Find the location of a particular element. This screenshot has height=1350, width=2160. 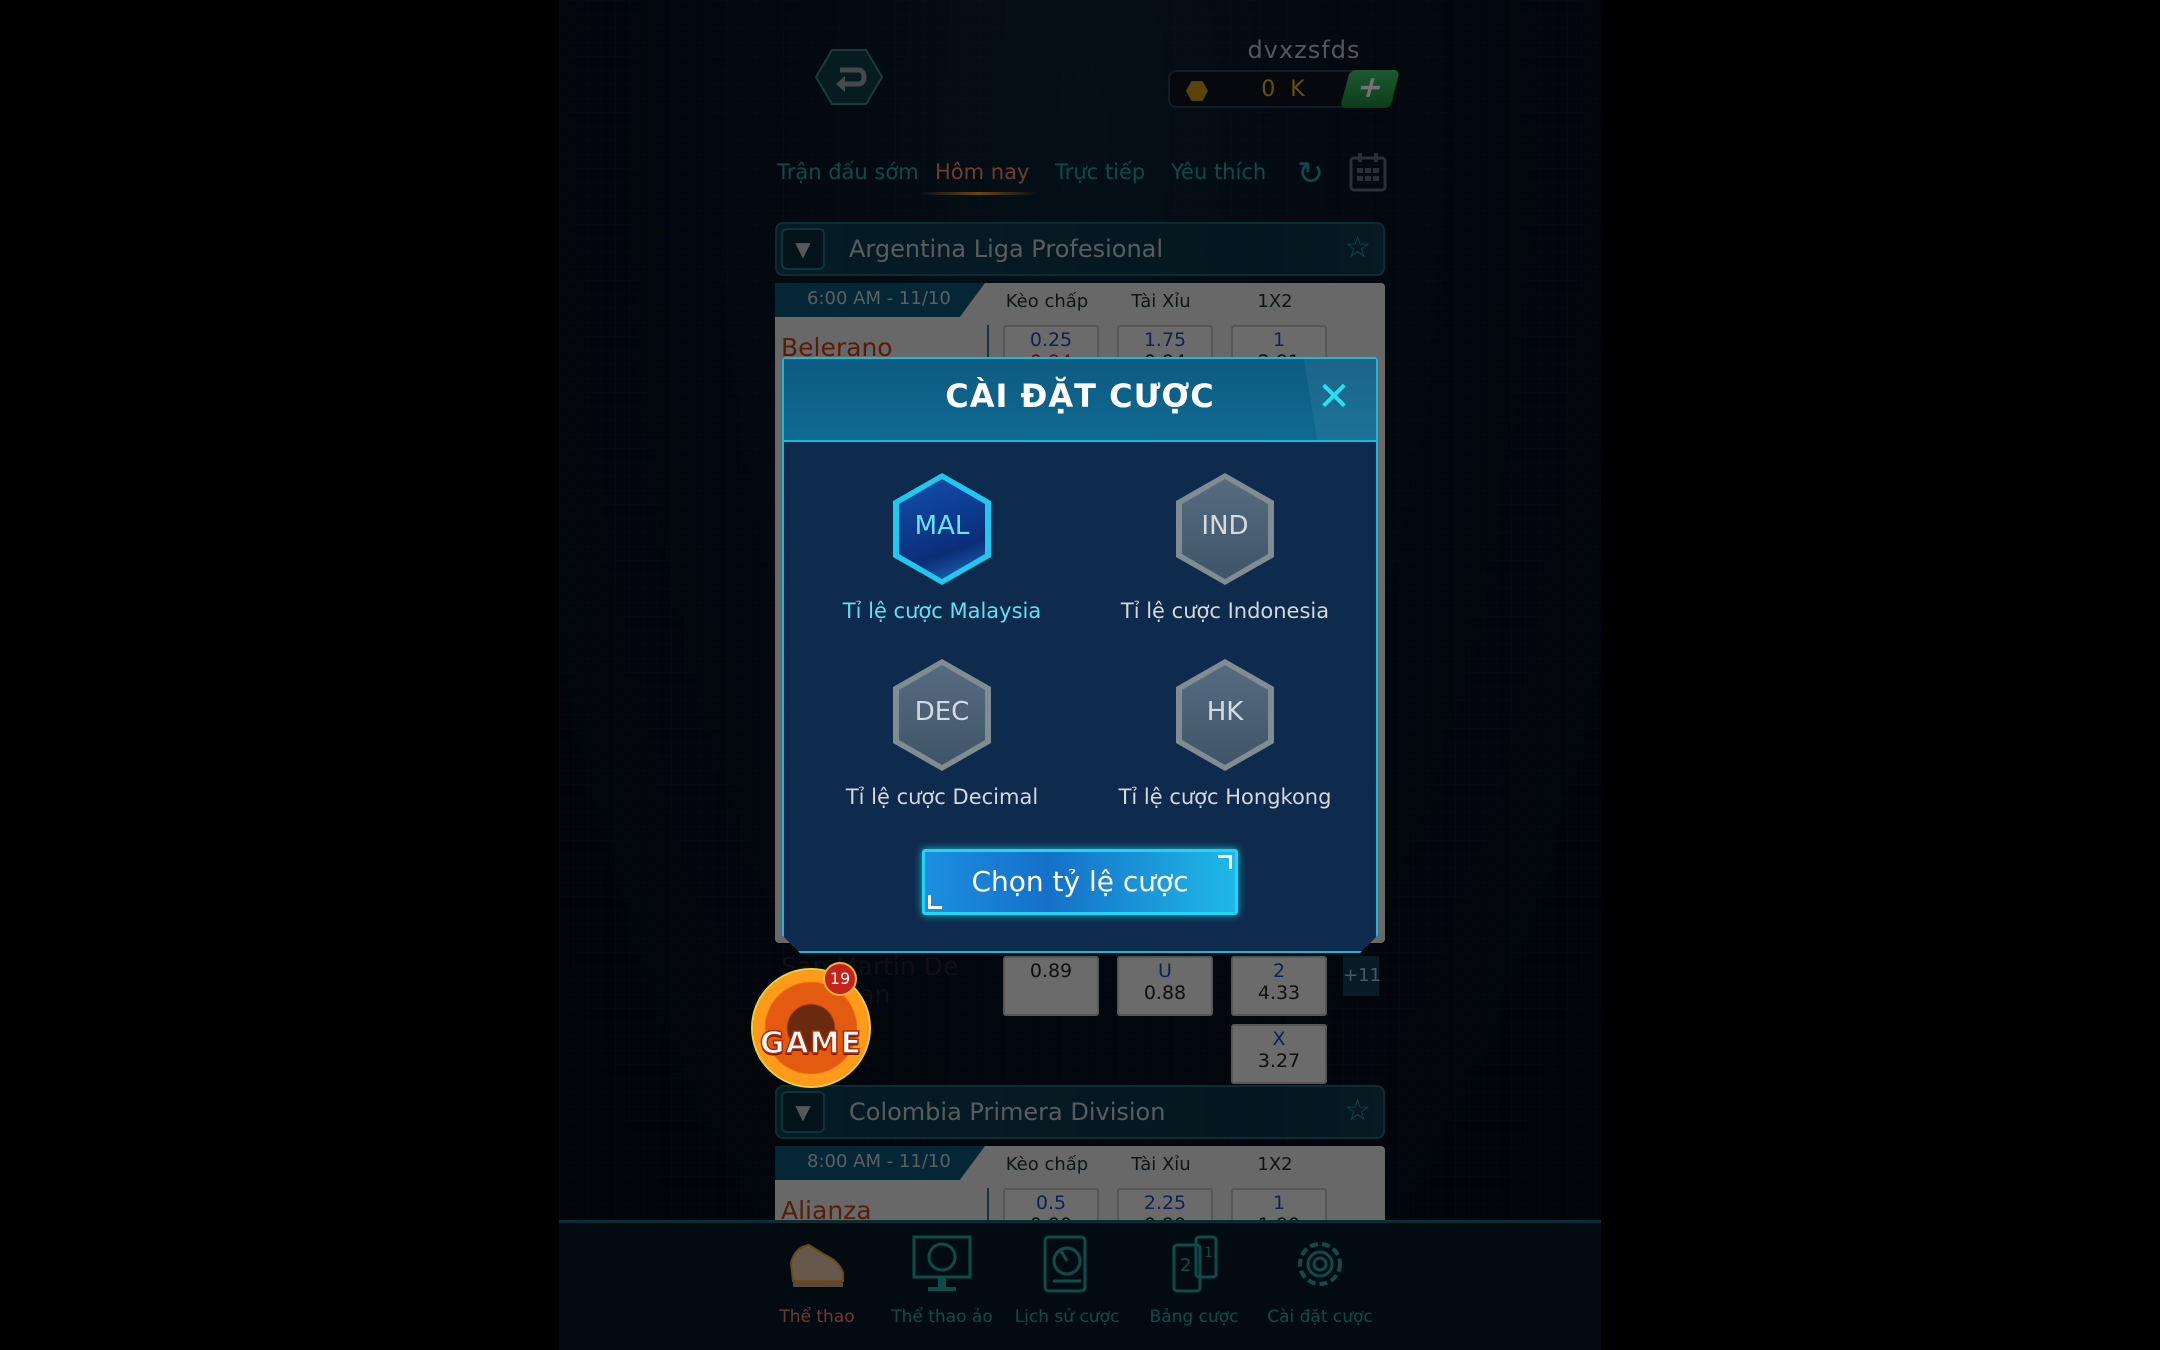

game-label: GAME is located at coordinates (811, 1043).